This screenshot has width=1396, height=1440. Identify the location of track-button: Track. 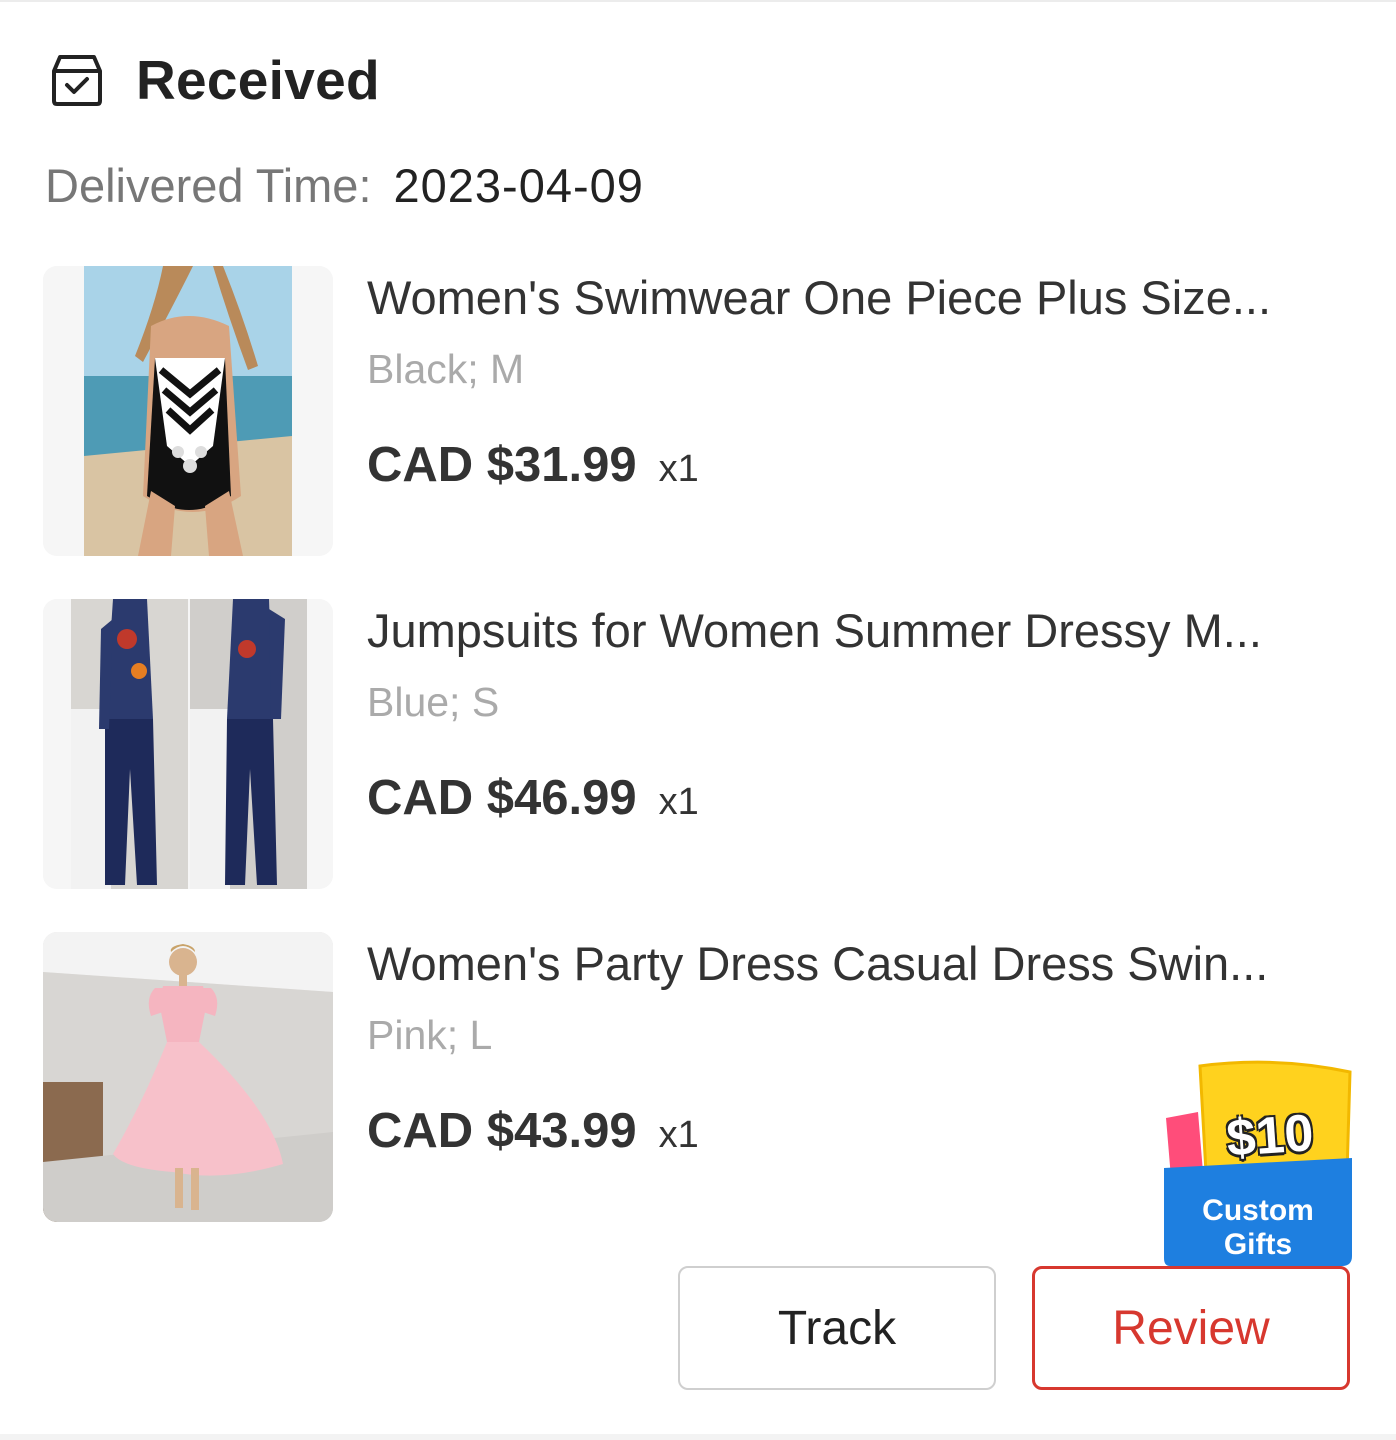
(837, 1328).